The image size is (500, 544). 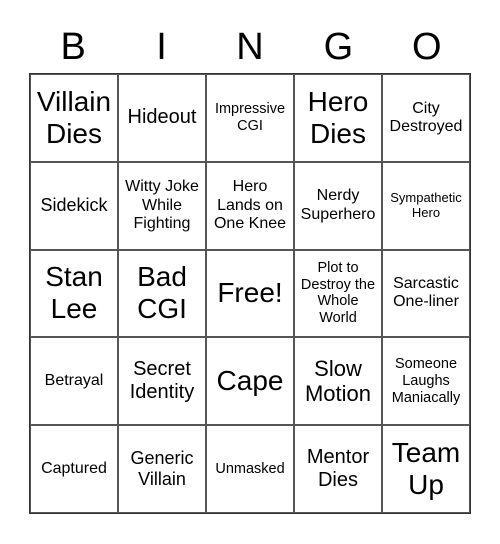 I want to click on bingo-cell: Mentor Dies, so click(x=338, y=469).